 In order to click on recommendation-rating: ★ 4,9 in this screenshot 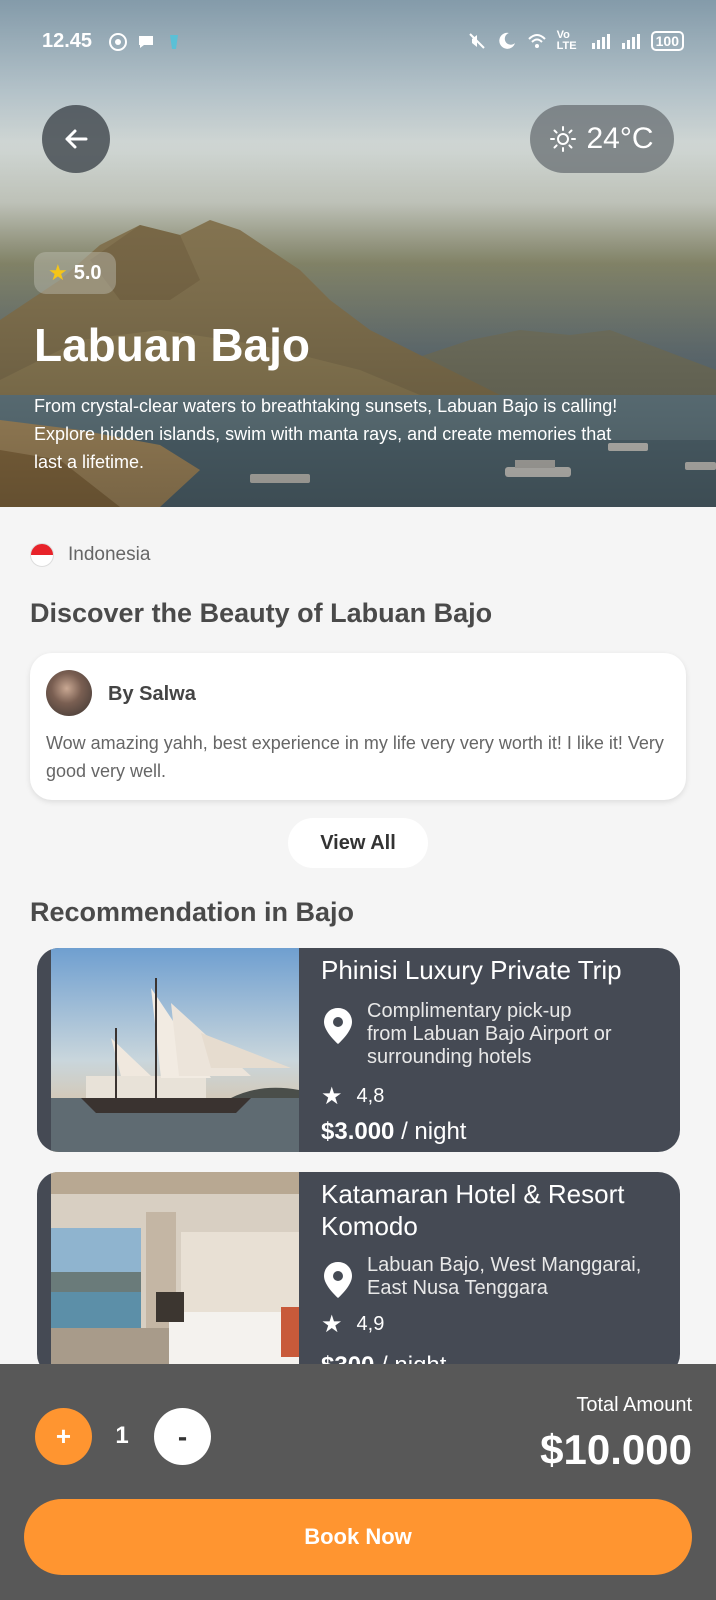, I will do `click(352, 1324)`.